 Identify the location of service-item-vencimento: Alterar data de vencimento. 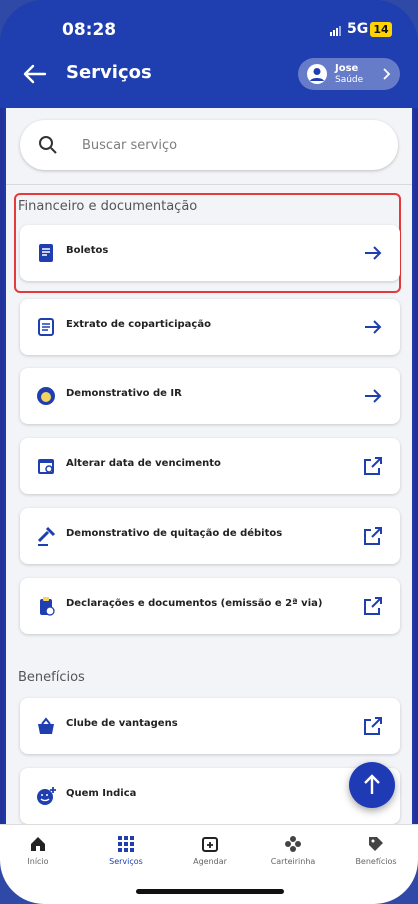
(210, 466).